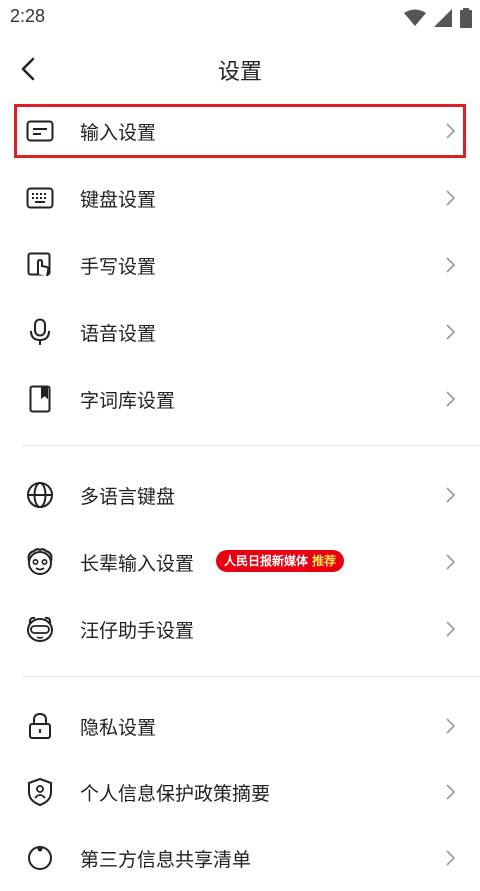  What do you see at coordinates (40, 792) in the screenshot?
I see `shield-user-icon` at bounding box center [40, 792].